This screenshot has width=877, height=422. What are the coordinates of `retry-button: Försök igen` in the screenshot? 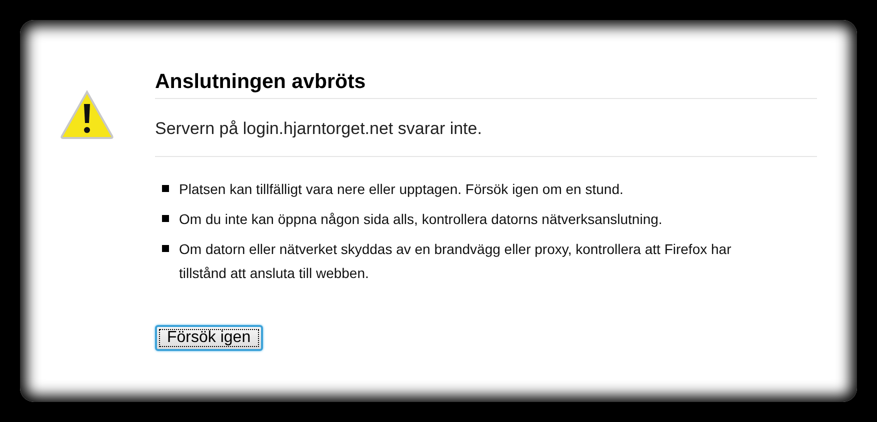 It's located at (209, 338).